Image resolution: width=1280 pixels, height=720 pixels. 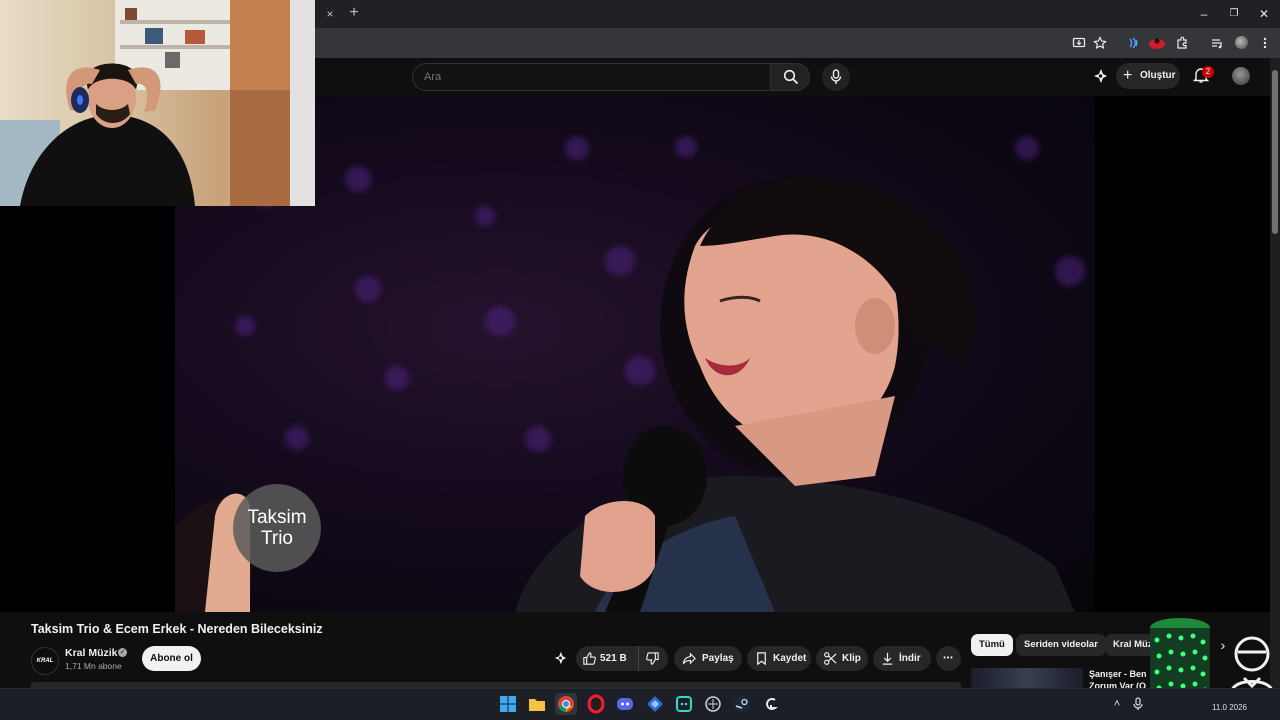 I want to click on steam-ring-icon, so click(x=713, y=704).